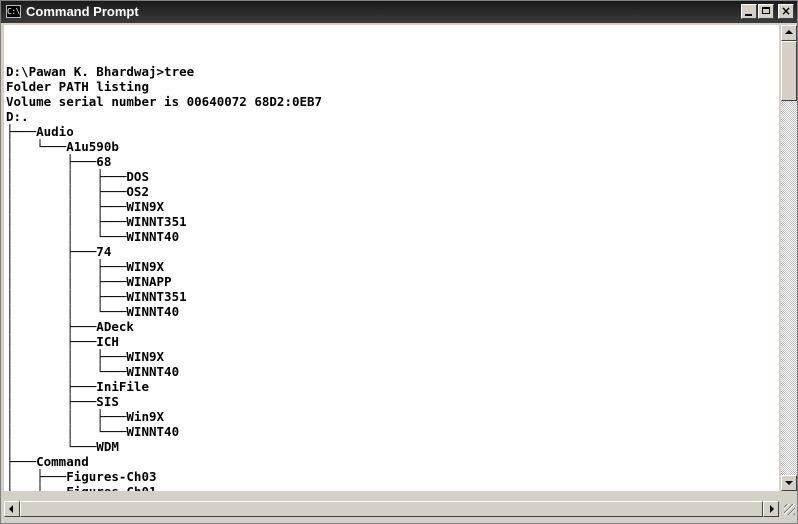  Describe the element at coordinates (77, 86) in the screenshot. I see `console-line: Folder PATH listing` at that location.